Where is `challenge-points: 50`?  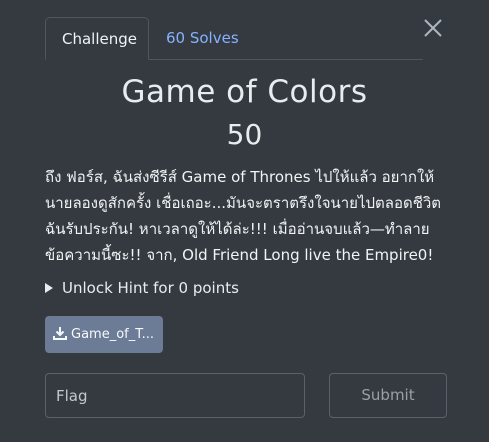 challenge-points: 50 is located at coordinates (244, 134).